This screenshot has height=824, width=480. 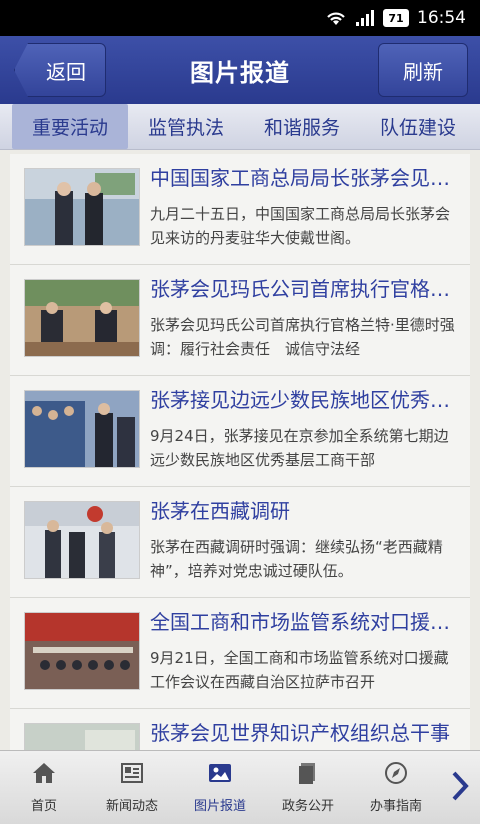 What do you see at coordinates (132, 775) in the screenshot?
I see `newspaper-icon` at bounding box center [132, 775].